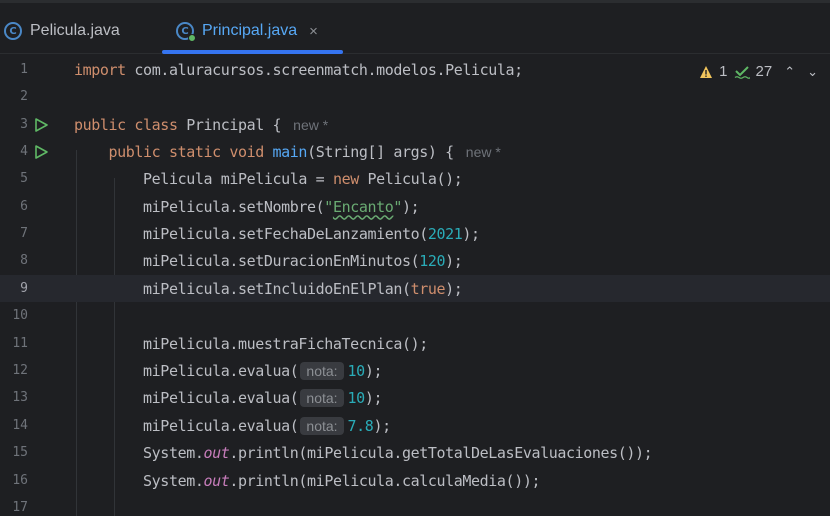 This screenshot has height=516, width=830. What do you see at coordinates (24, 234) in the screenshot?
I see `line-number: 7` at bounding box center [24, 234].